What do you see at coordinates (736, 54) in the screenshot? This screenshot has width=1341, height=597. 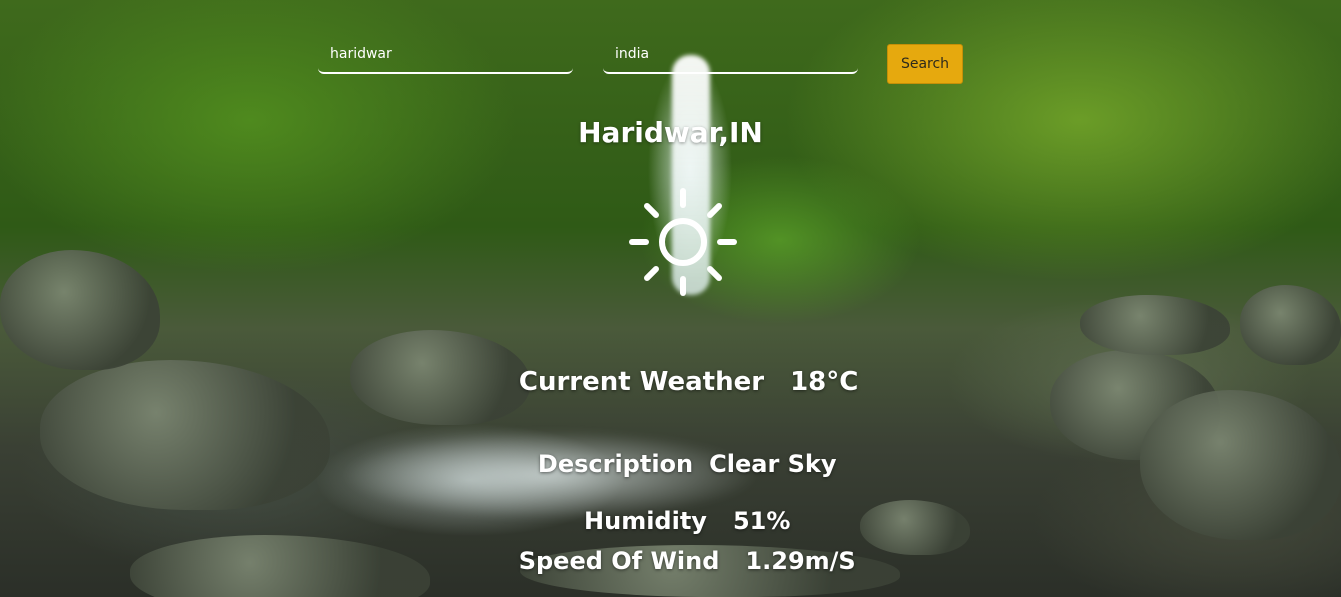 I see `country-input` at bounding box center [736, 54].